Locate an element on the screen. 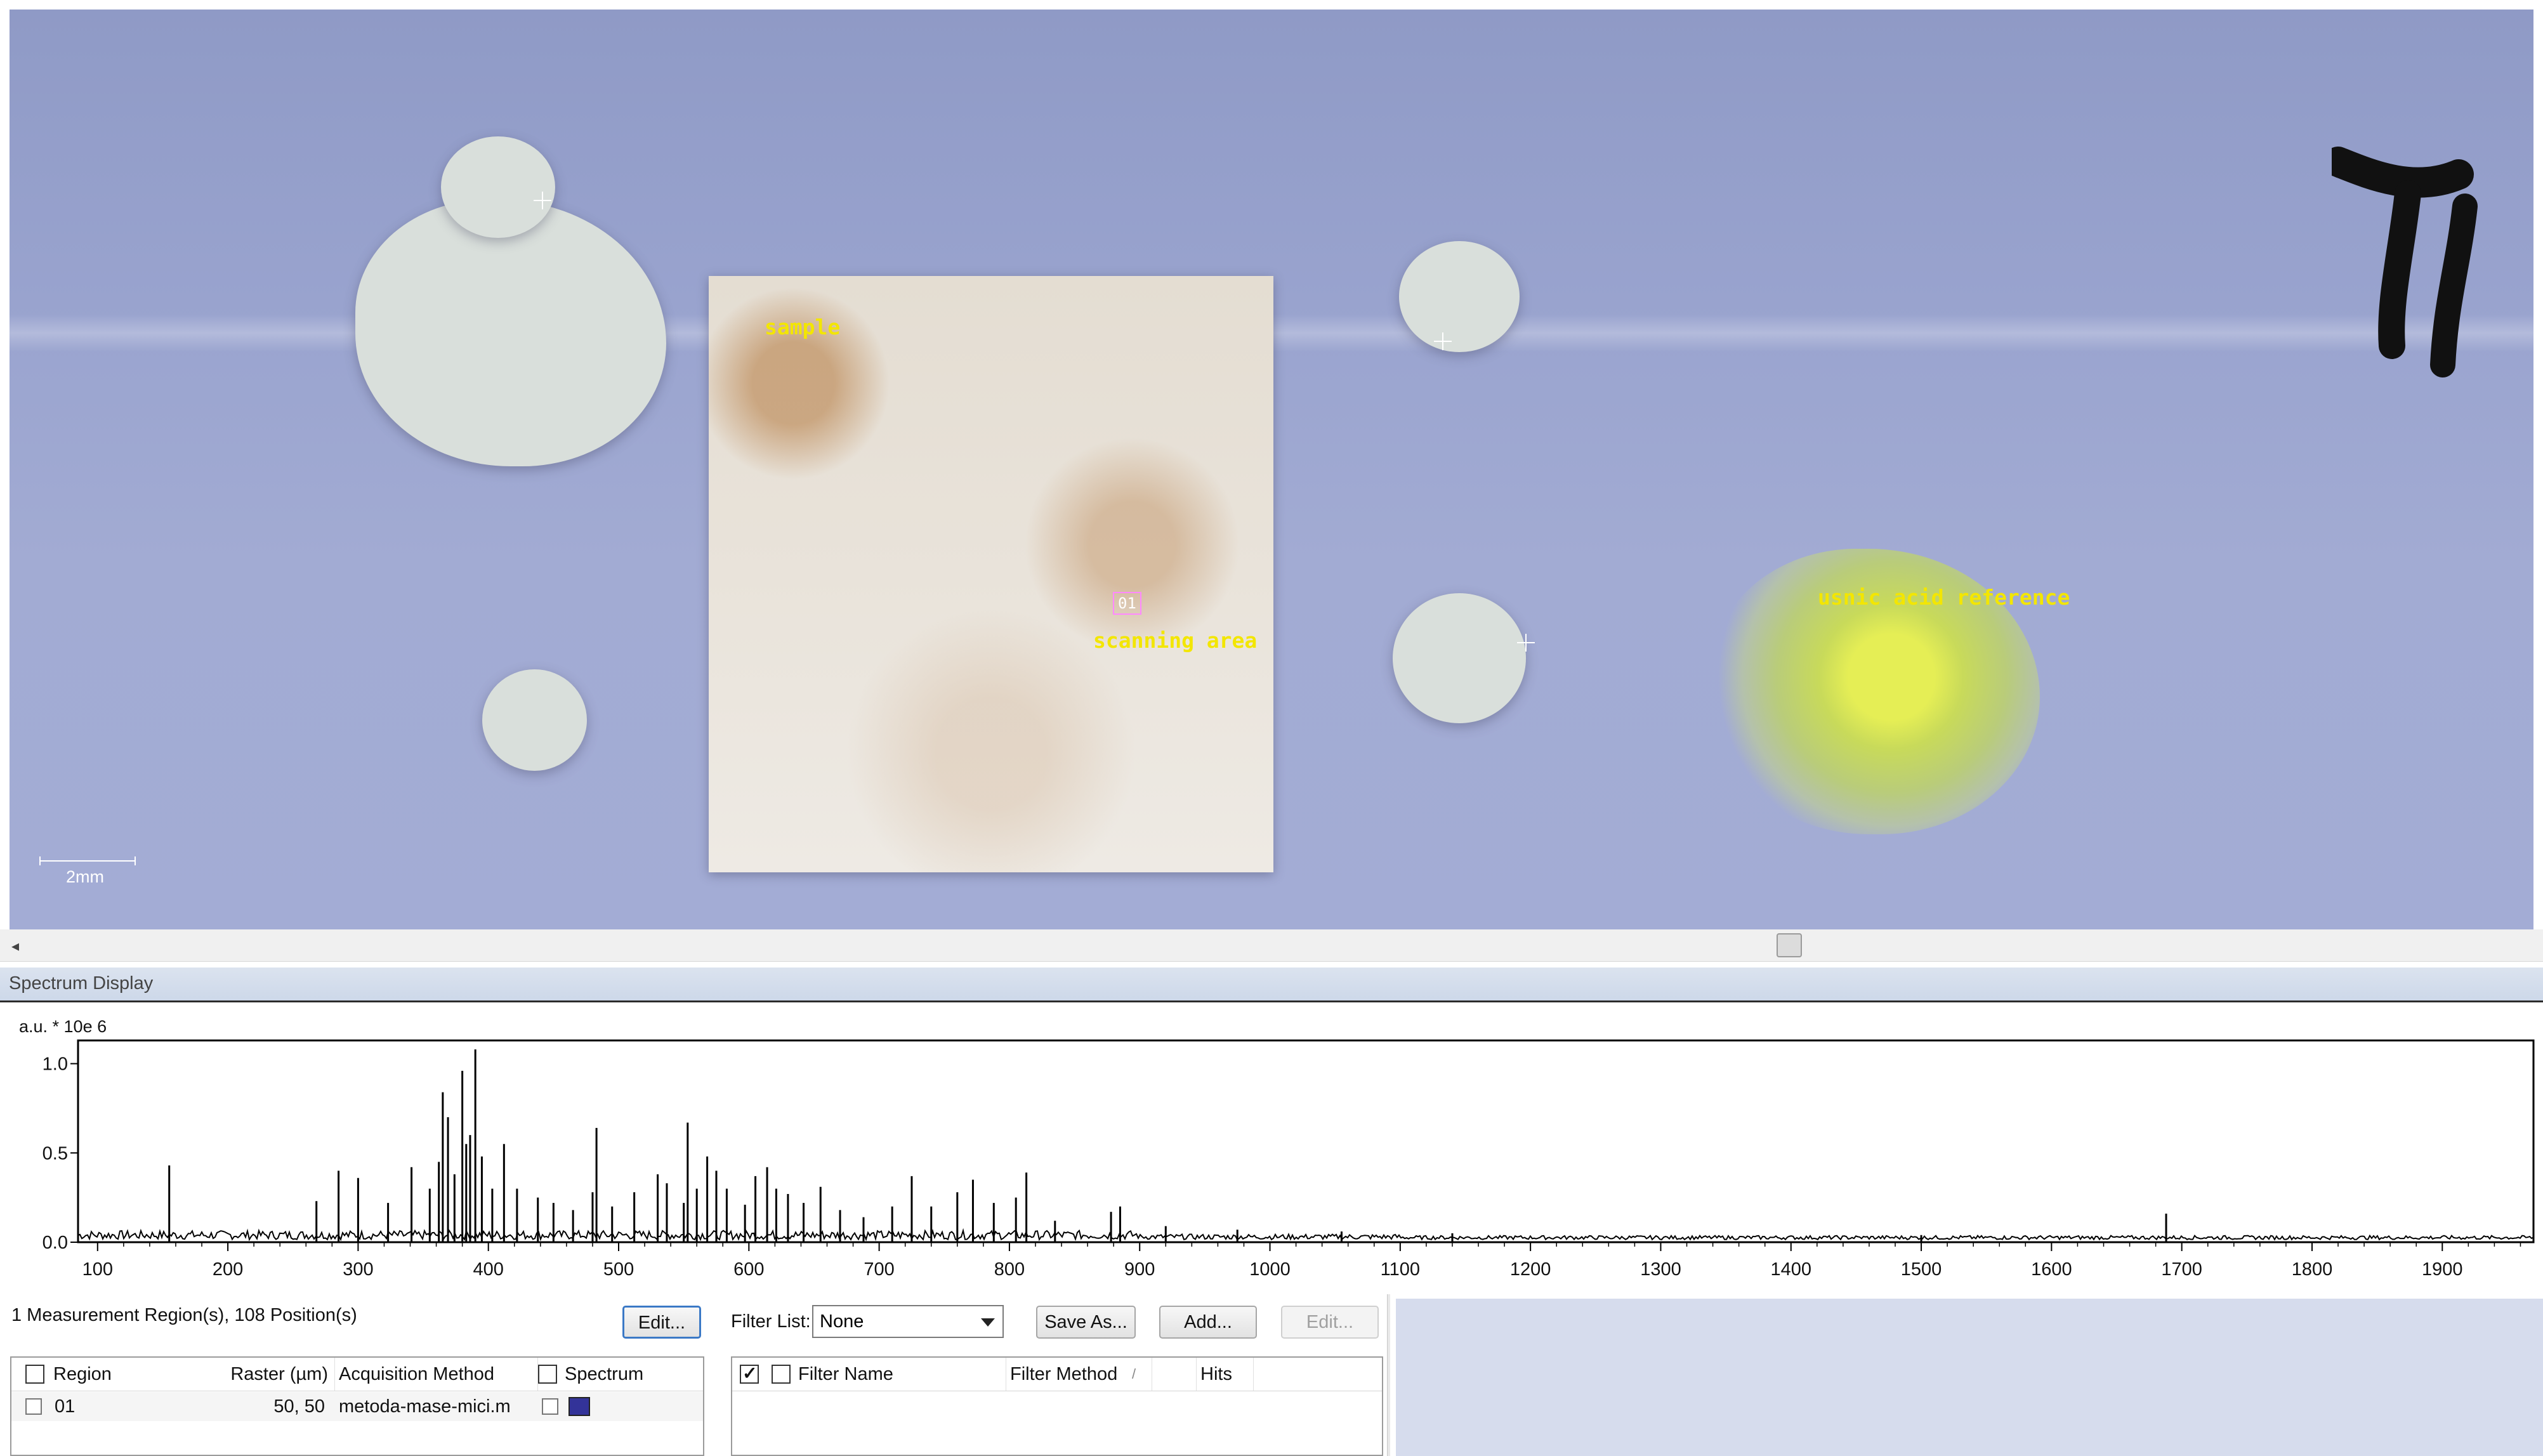 This screenshot has width=2543, height=1456. x-tick-label: 400 is located at coordinates (488, 1269).